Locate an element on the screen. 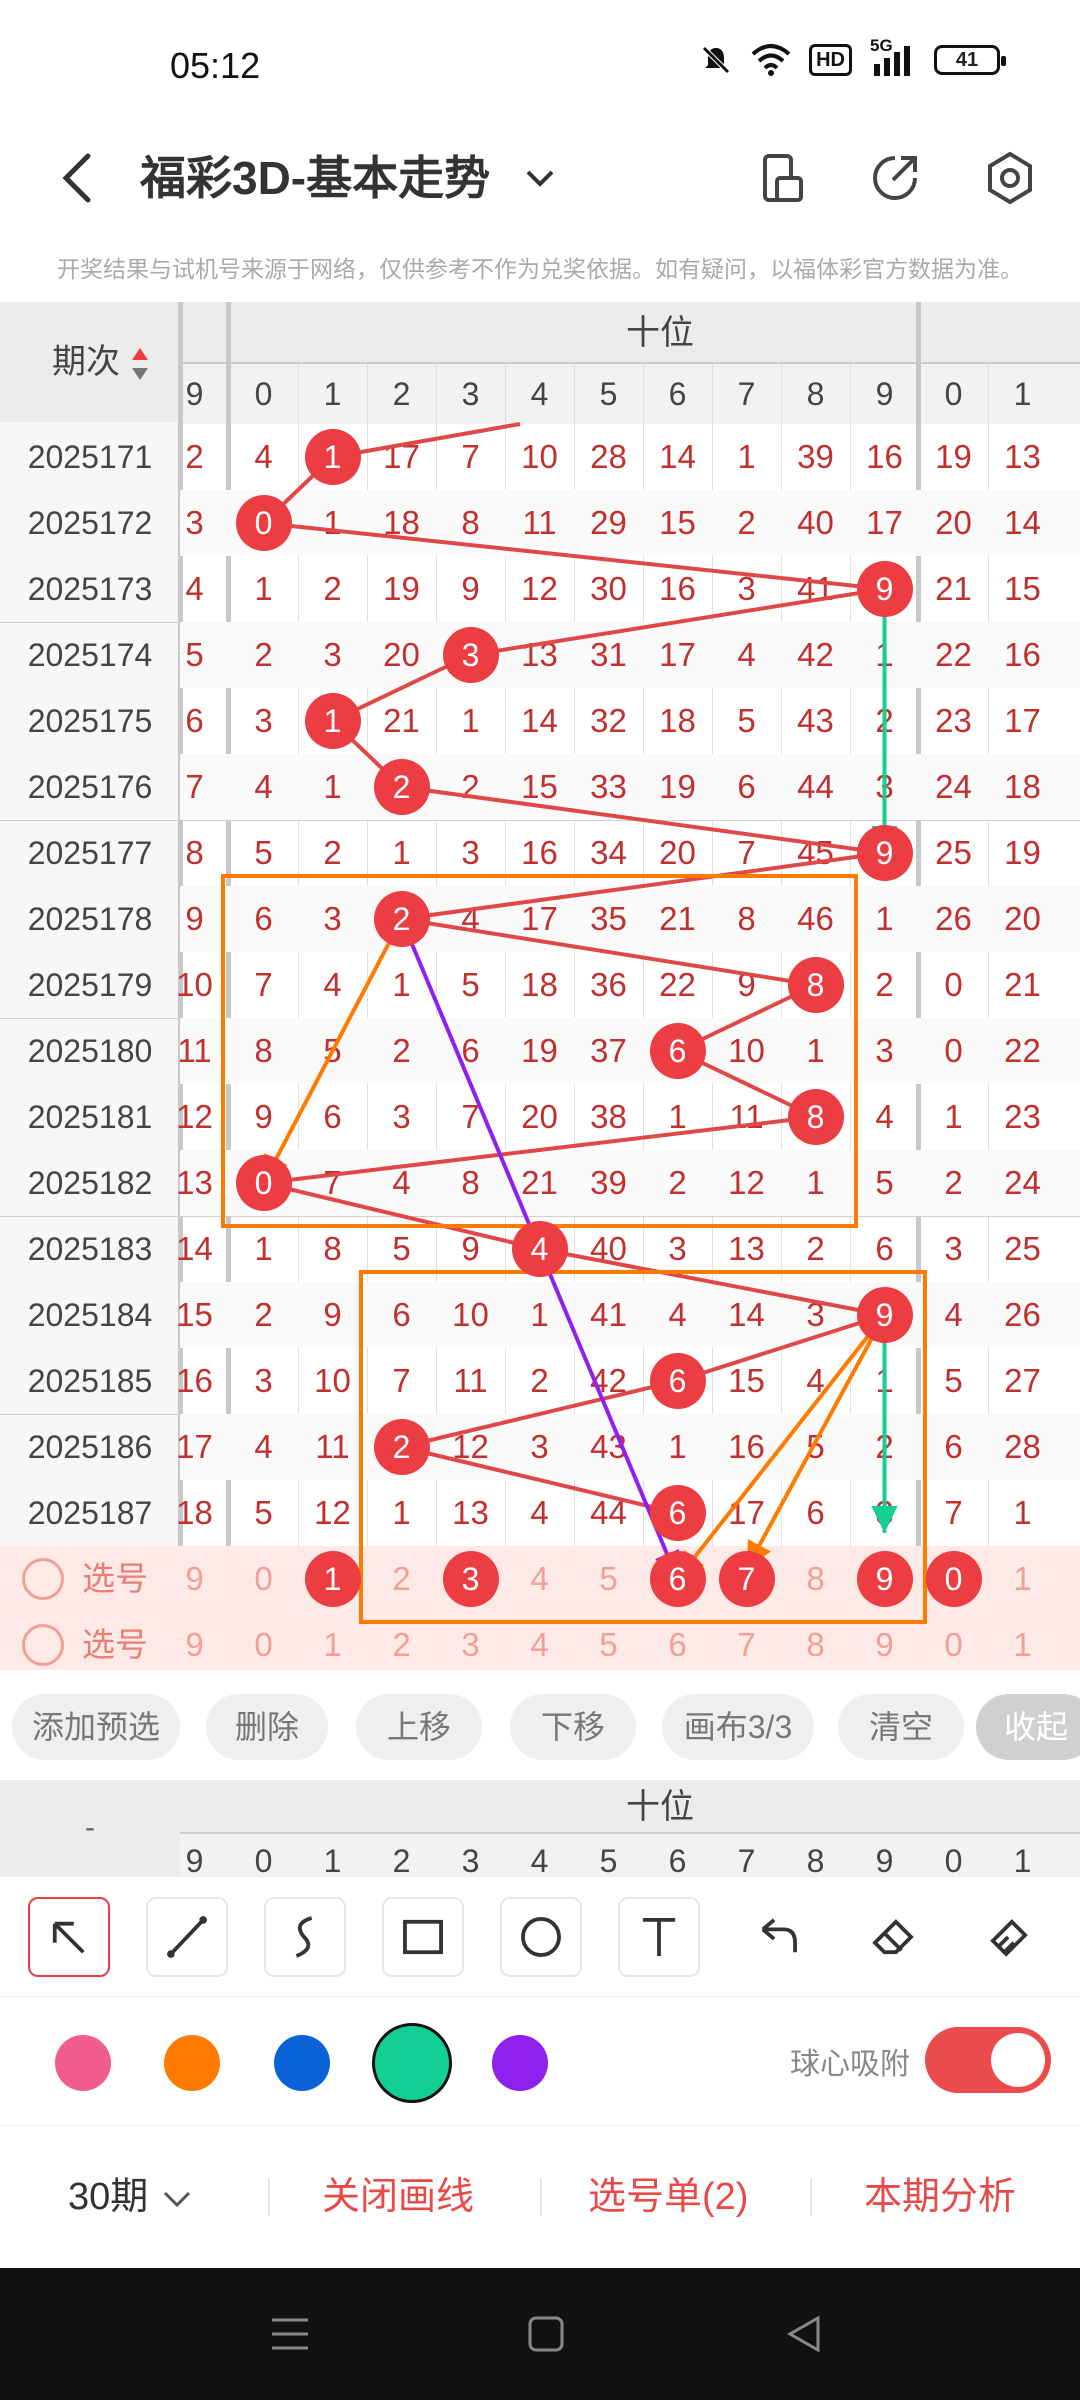  canvas-page-button: 画布3/3 is located at coordinates (738, 1727).